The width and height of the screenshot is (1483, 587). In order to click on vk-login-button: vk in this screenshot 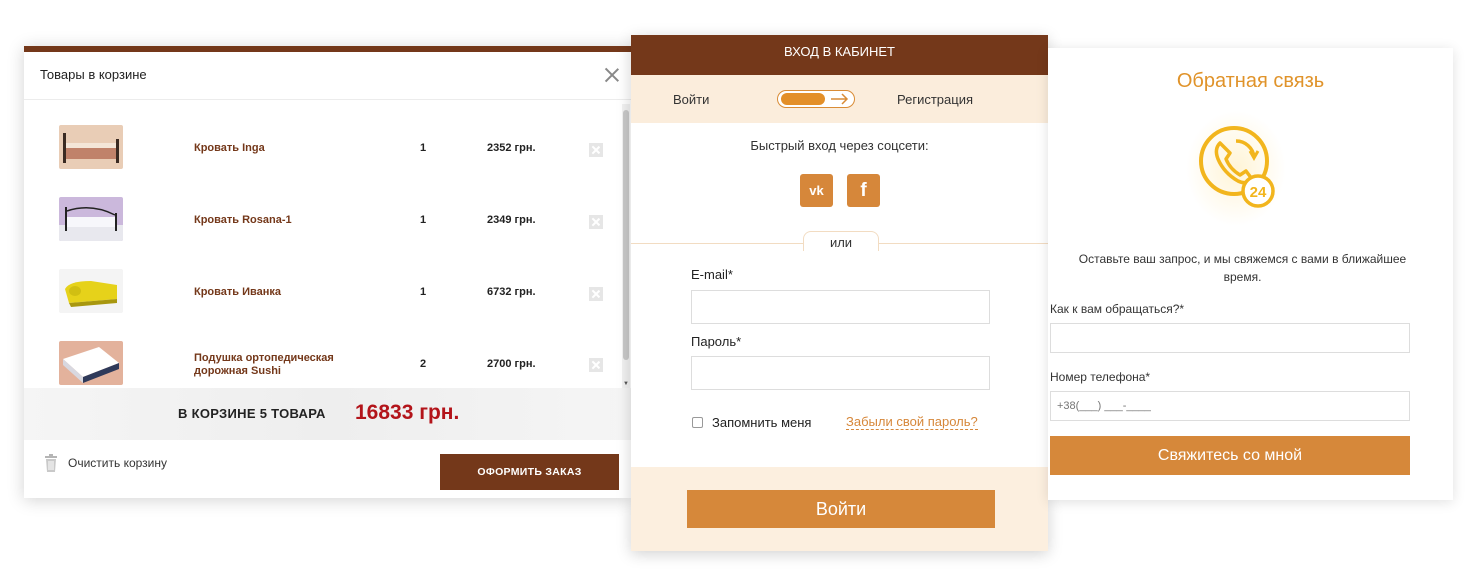, I will do `click(816, 190)`.